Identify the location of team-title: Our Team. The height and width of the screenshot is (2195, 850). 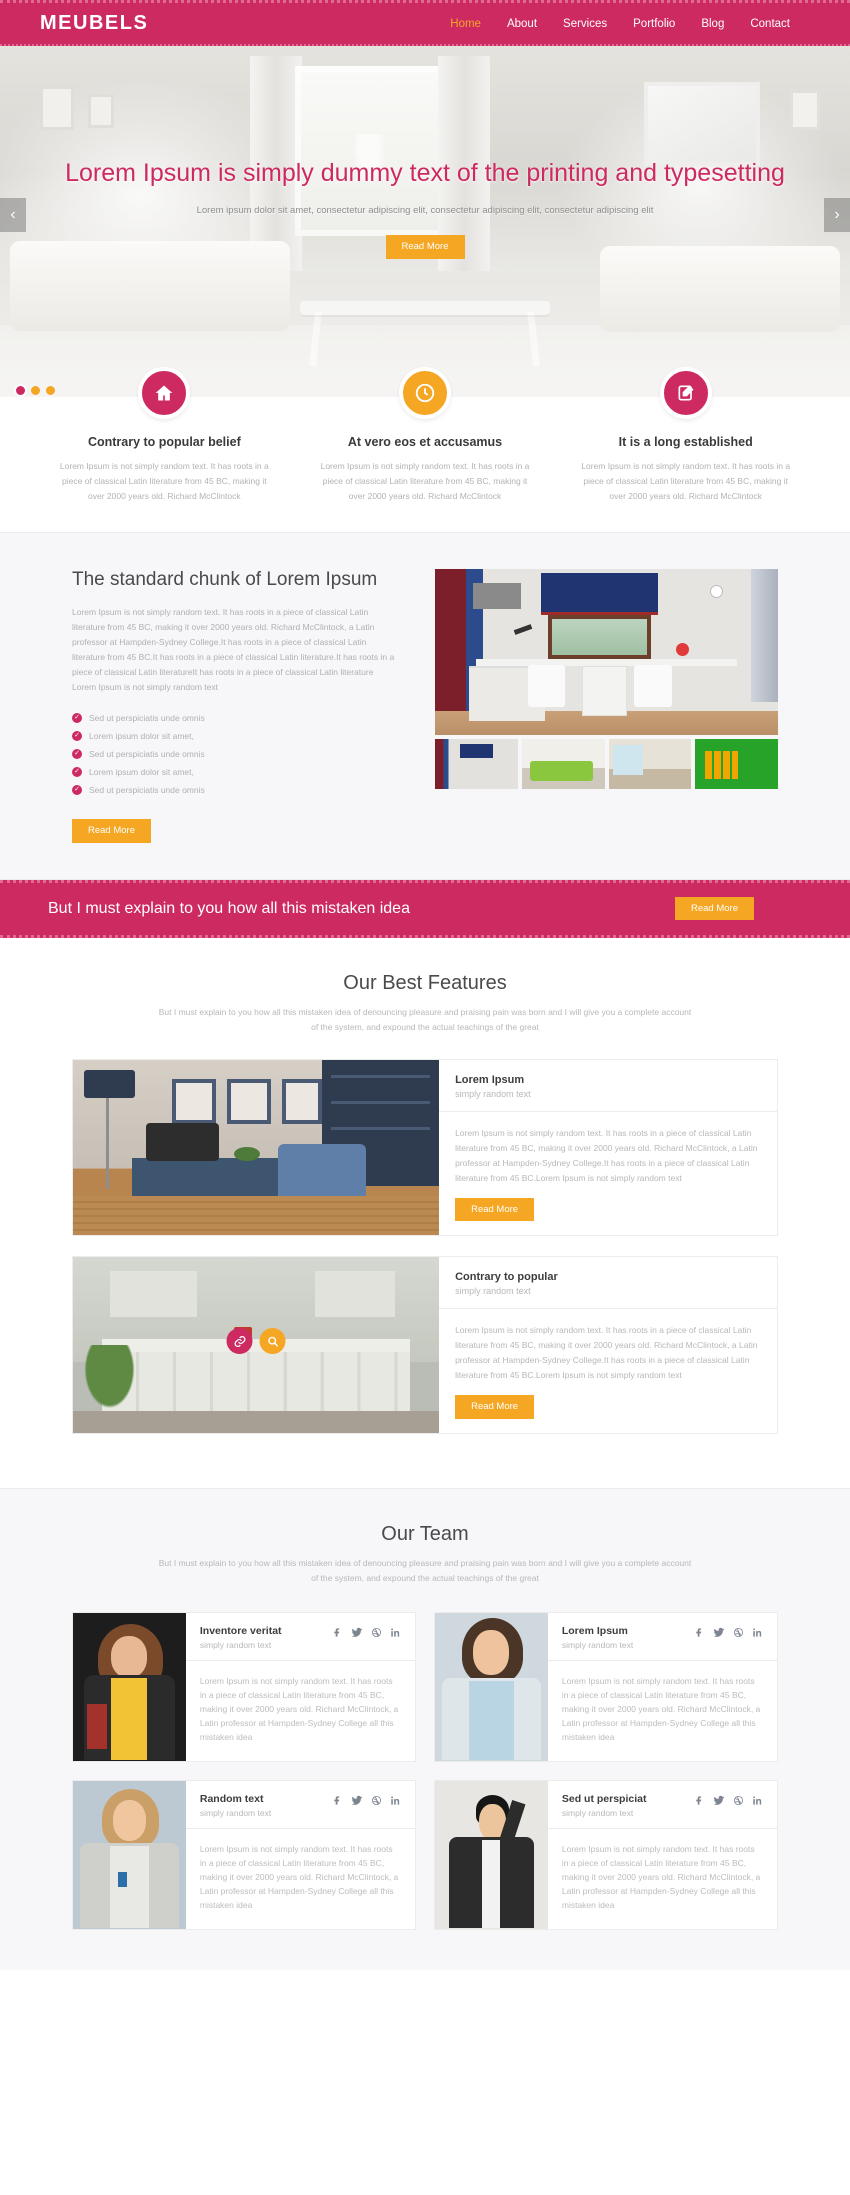
(425, 1533).